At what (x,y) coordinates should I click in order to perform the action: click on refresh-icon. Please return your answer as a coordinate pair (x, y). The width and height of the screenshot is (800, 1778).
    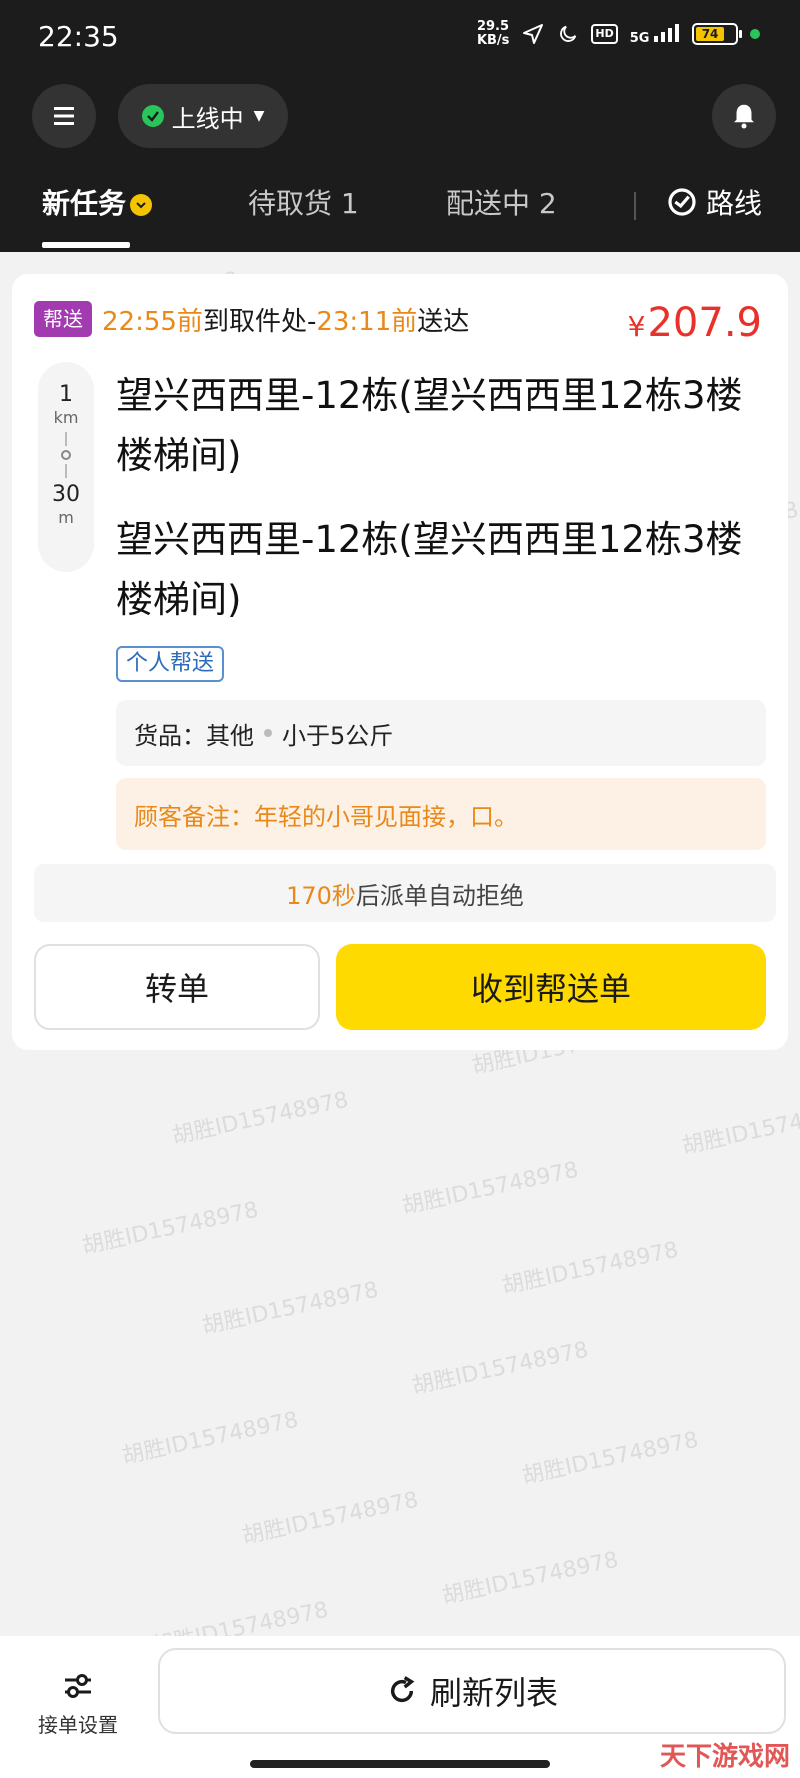
    Looking at the image, I should click on (402, 1689).